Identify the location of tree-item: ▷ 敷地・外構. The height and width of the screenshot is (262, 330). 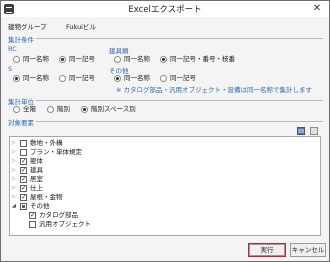
(162, 143).